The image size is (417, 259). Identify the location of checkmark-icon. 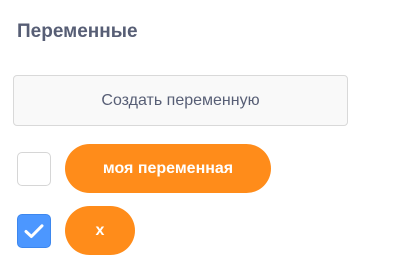
(34, 231).